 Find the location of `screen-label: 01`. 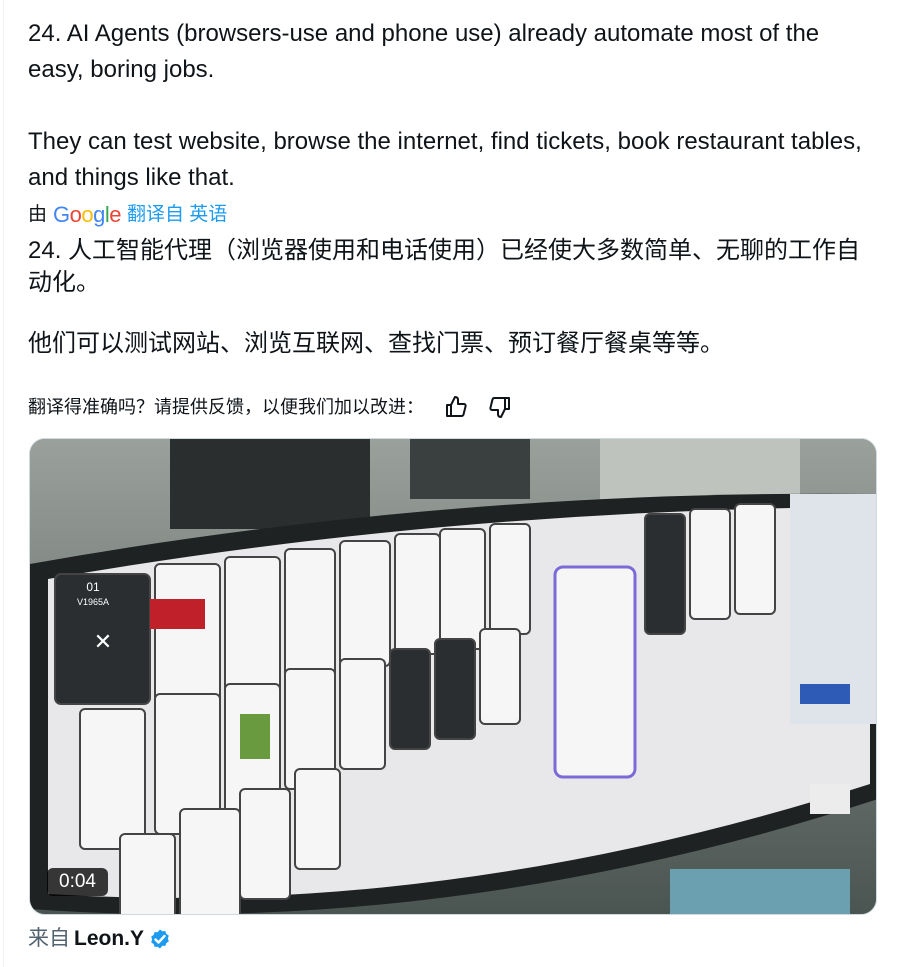

screen-label: 01 is located at coordinates (93, 587).